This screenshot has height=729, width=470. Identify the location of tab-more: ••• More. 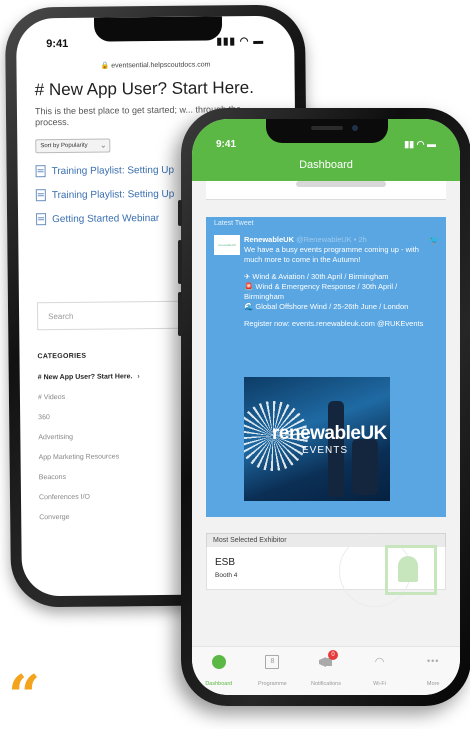
(433, 671).